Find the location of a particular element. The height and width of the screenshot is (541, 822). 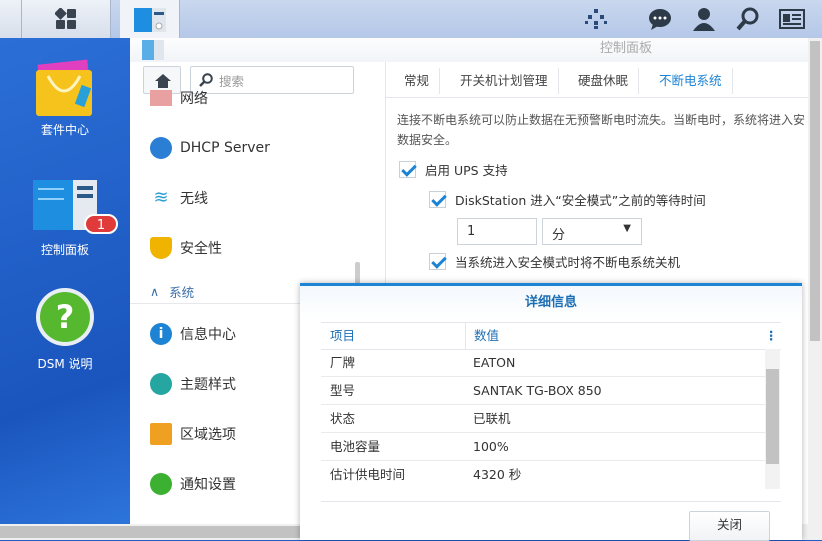

search-input: 搜索 is located at coordinates (272, 80).